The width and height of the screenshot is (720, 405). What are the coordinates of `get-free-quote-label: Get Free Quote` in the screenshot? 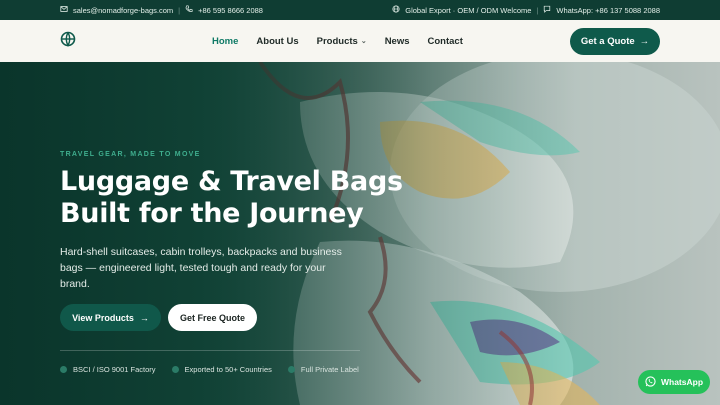 It's located at (212, 317).